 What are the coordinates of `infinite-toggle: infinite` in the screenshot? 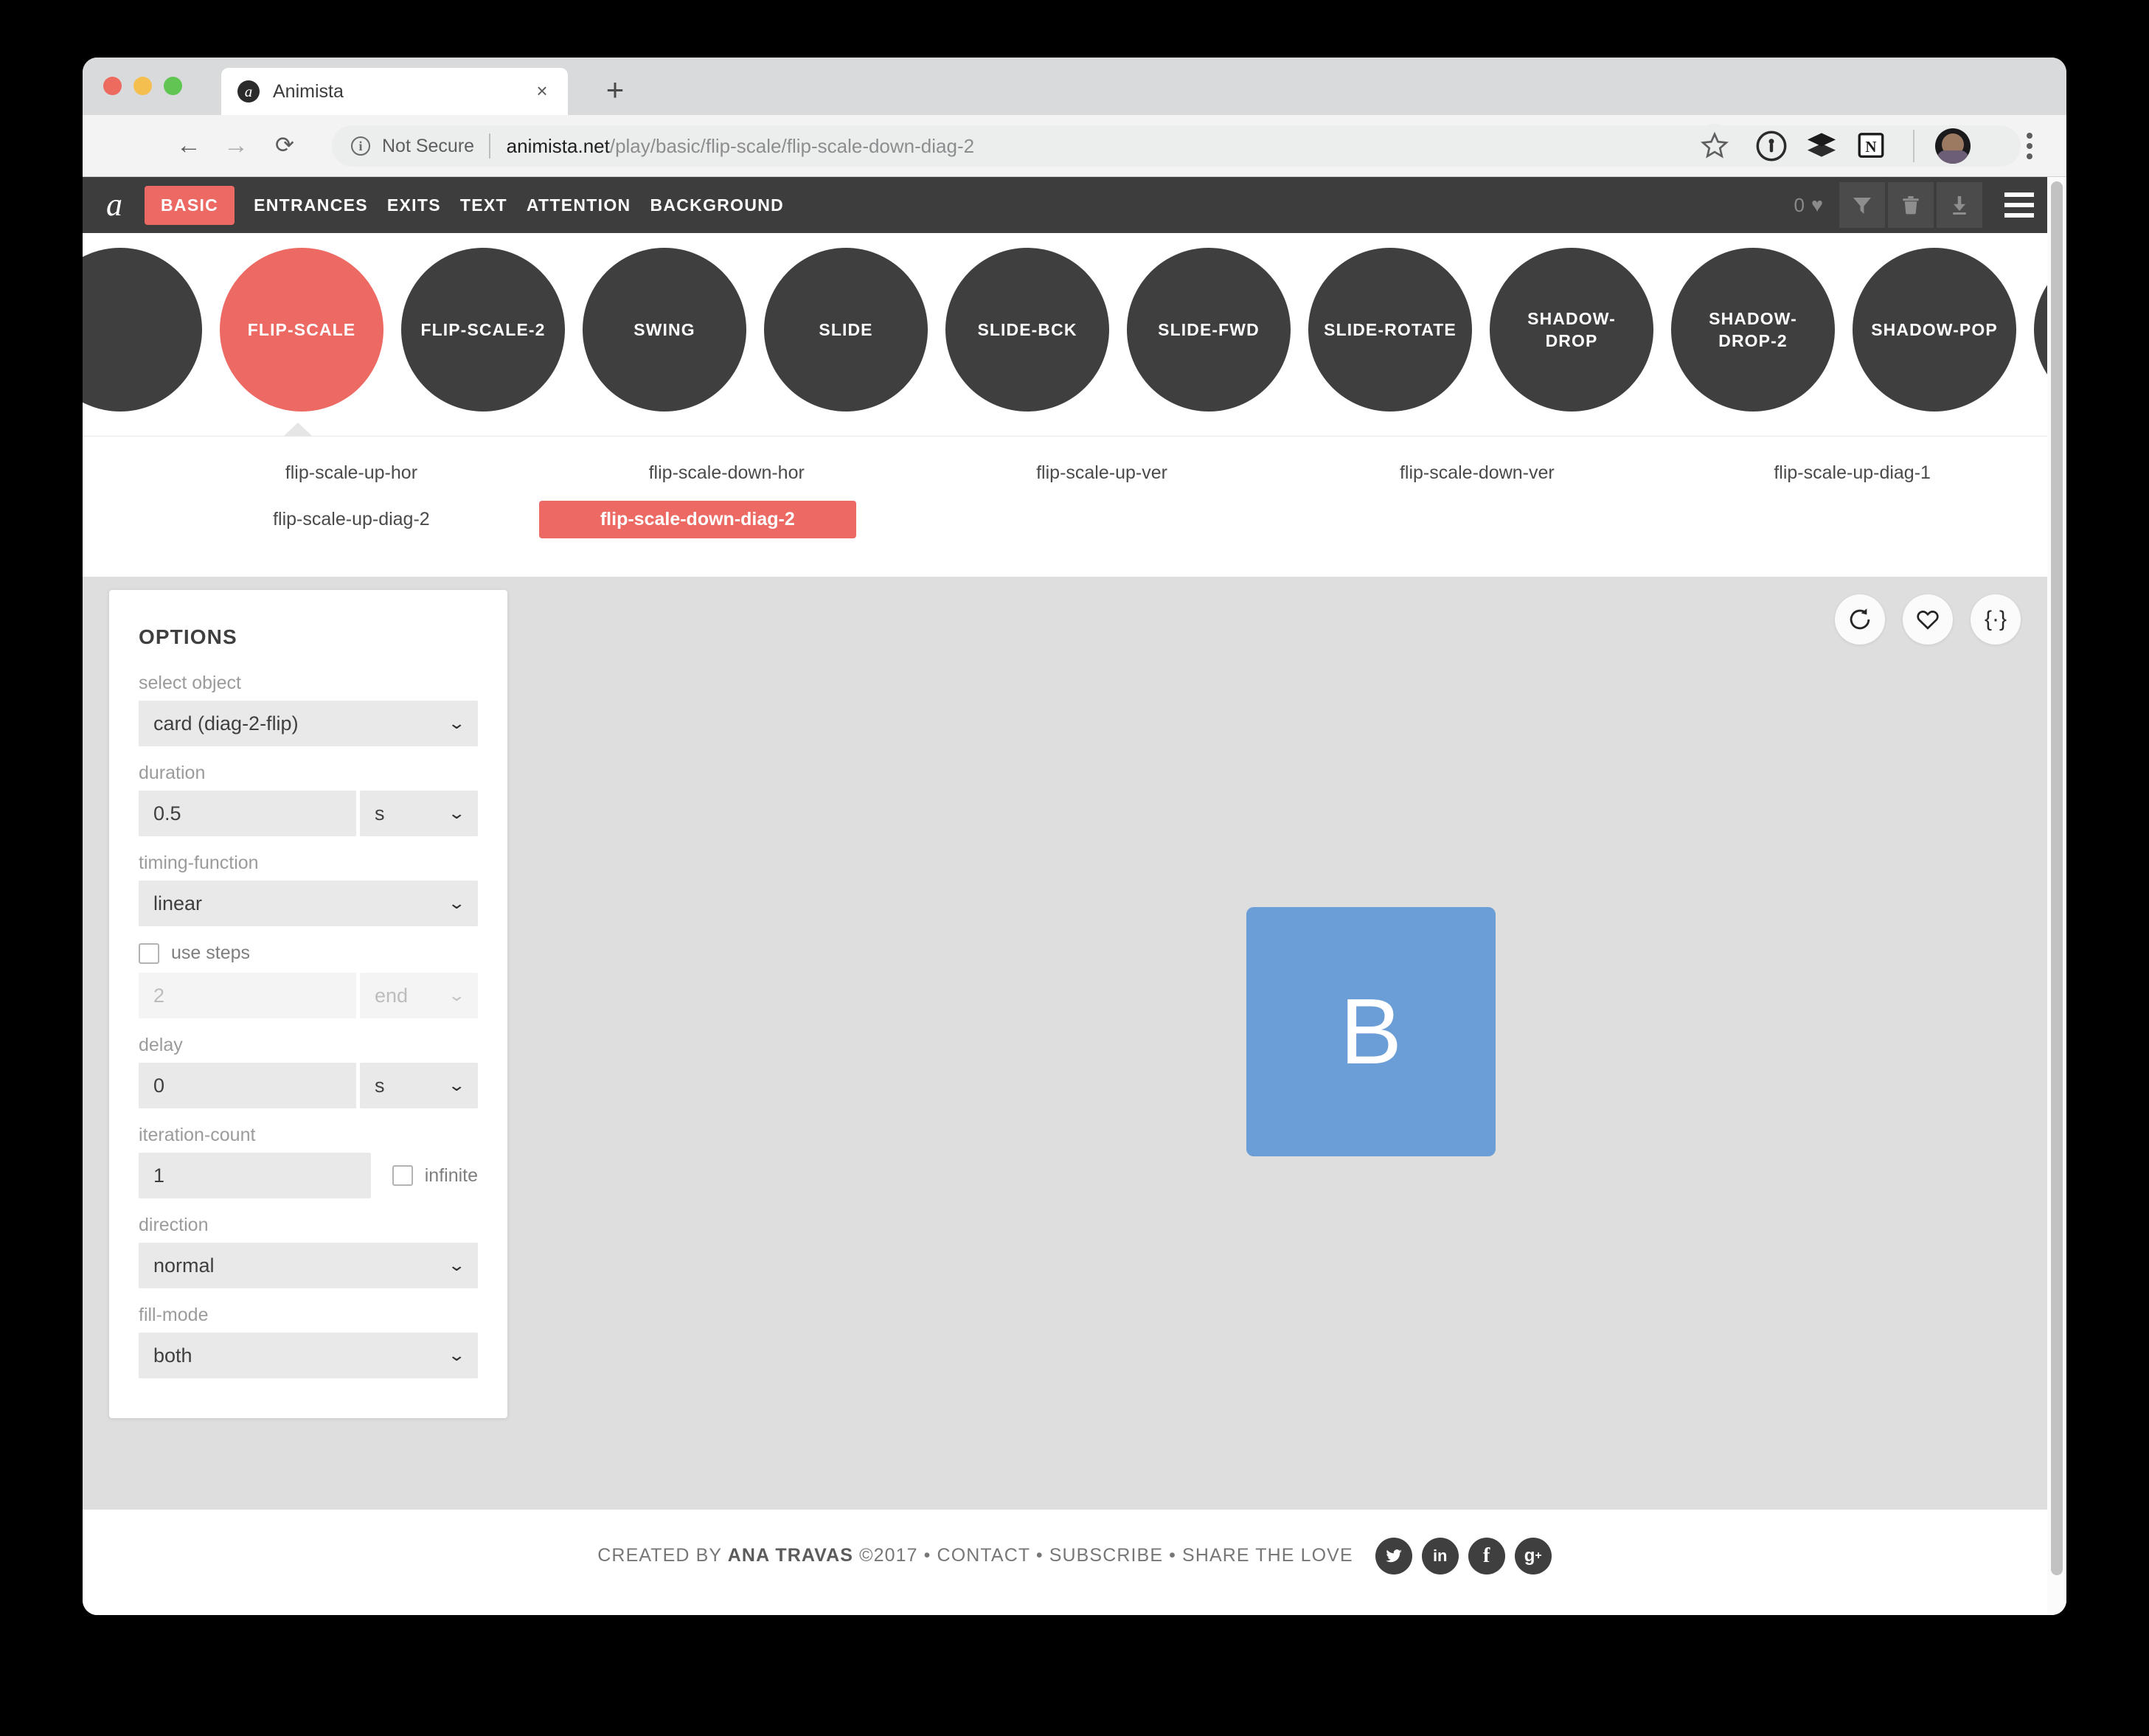 It's located at (435, 1176).